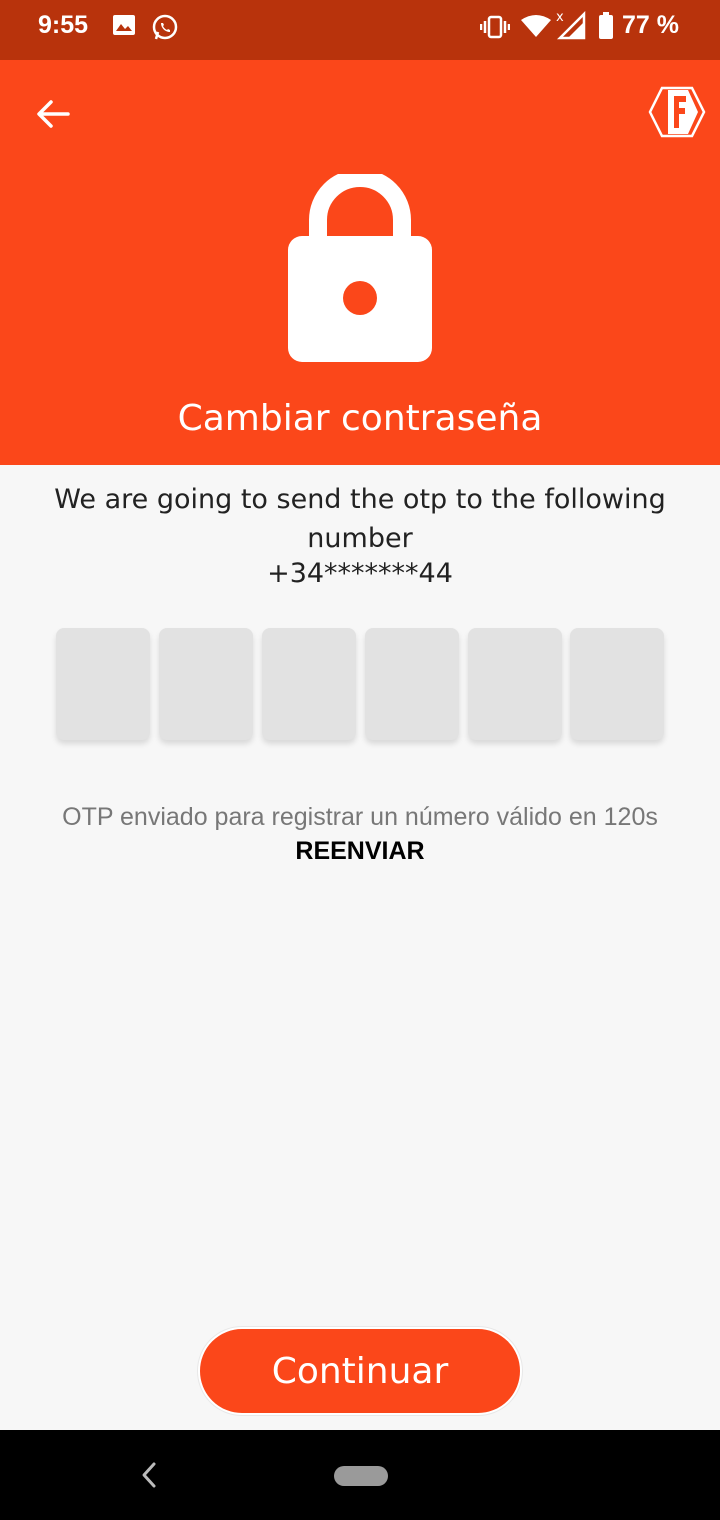  Describe the element at coordinates (606, 25) in the screenshot. I see `battery-icon` at that location.